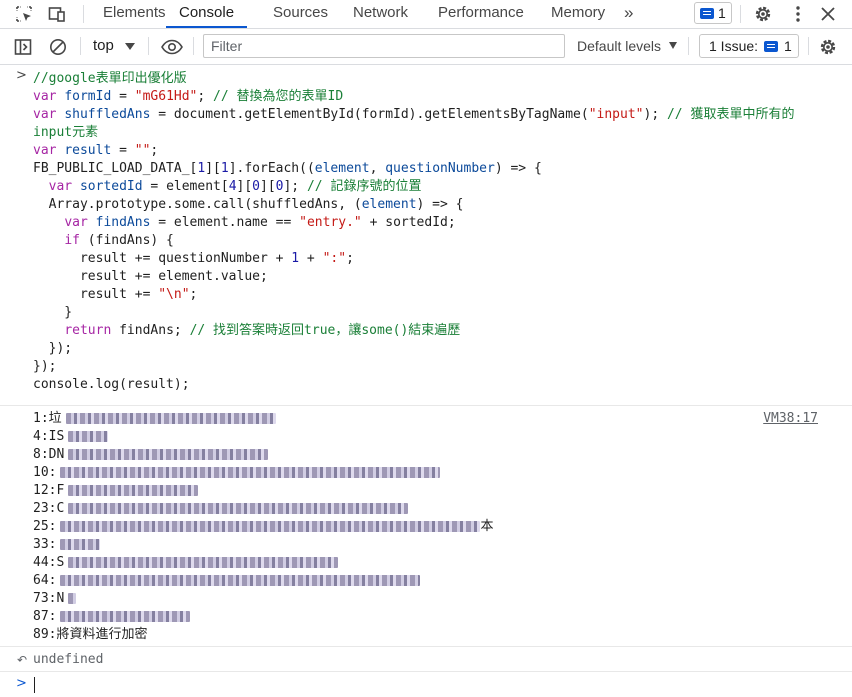  Describe the element at coordinates (734, 46) in the screenshot. I see `issues-label: 1 Issue:` at that location.